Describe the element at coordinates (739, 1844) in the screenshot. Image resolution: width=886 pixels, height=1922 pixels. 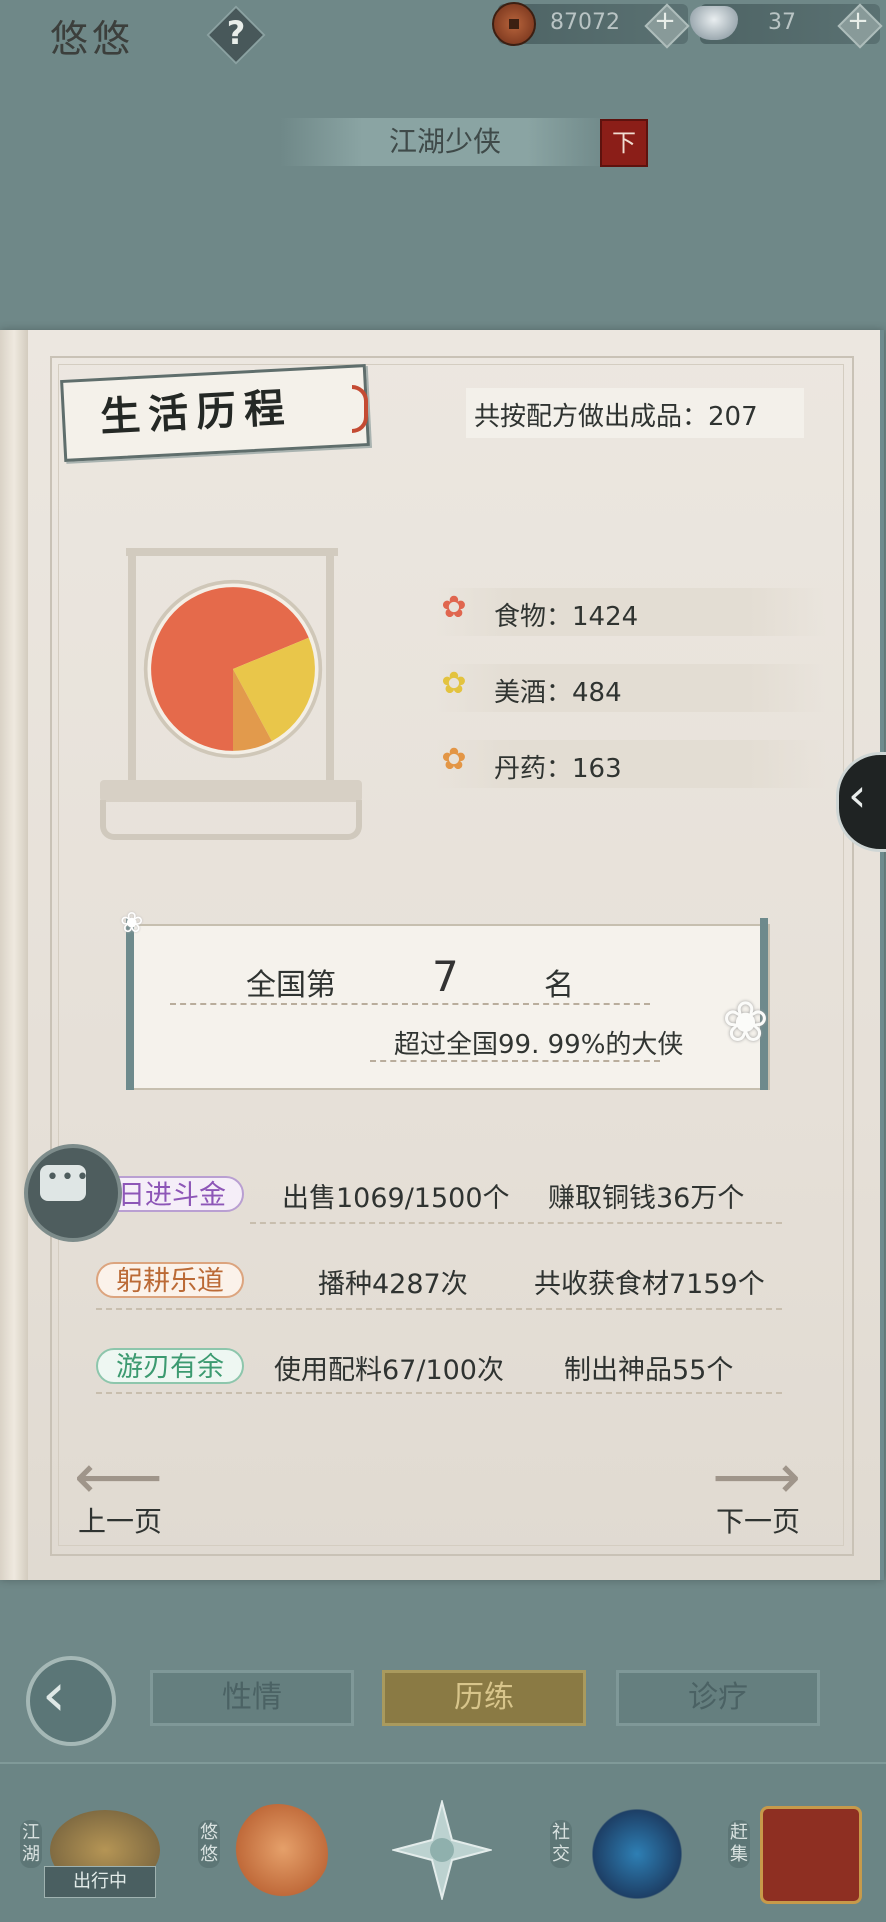
I see `nav-market-label: 赶集` at that location.